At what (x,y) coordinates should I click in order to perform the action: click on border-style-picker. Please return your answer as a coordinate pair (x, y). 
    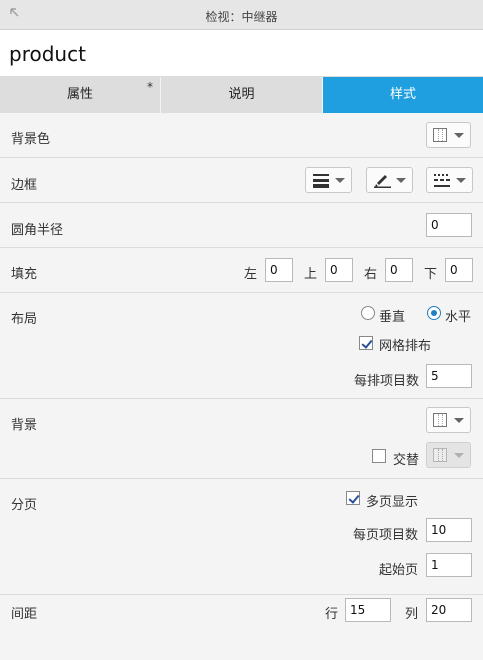
    Looking at the image, I should click on (449, 180).